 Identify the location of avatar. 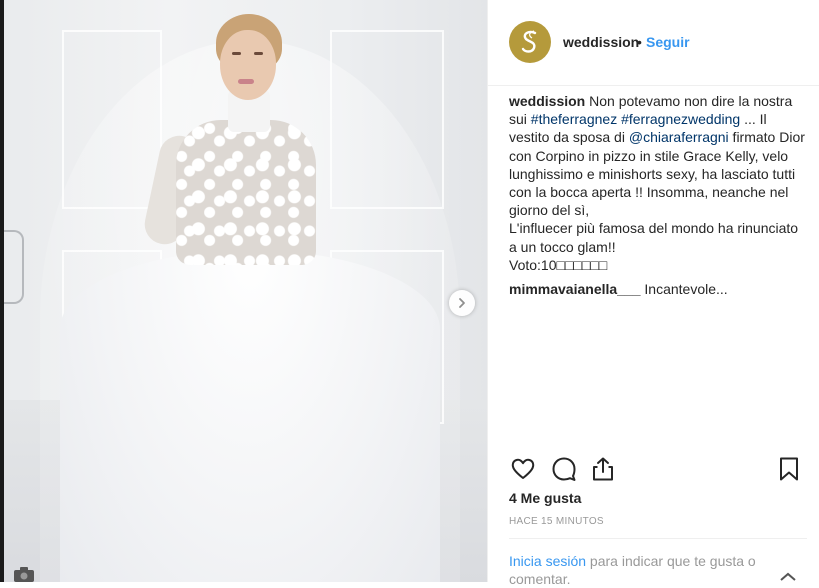
(530, 42).